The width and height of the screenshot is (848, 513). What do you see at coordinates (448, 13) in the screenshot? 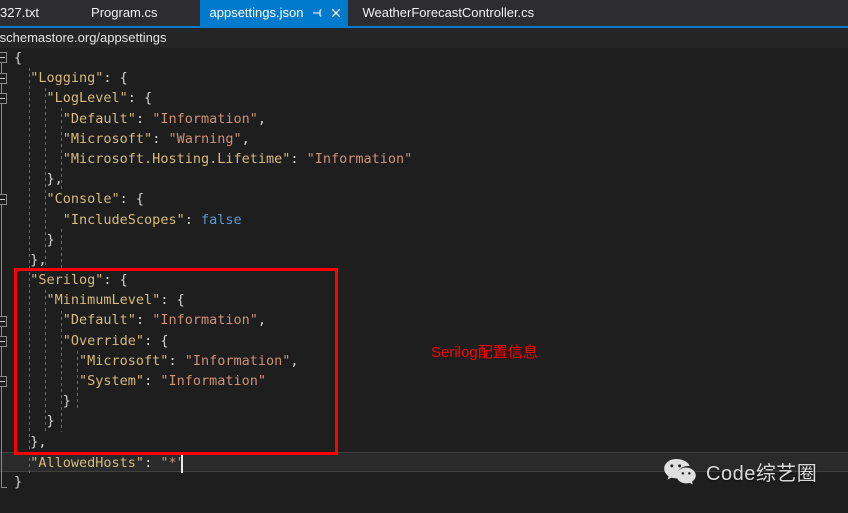
I see `tab-weatherforecastcontroller-cs: WeatherForecastController.cs` at bounding box center [448, 13].